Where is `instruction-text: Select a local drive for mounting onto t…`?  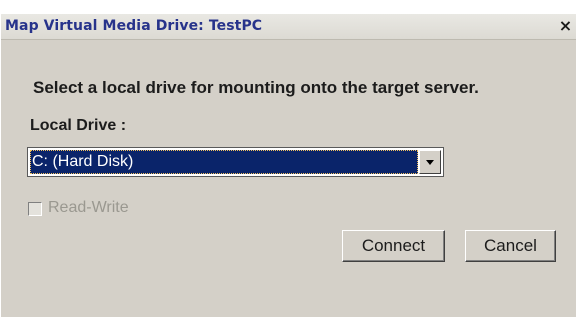
instruction-text: Select a local drive for mounting onto t… is located at coordinates (256, 87).